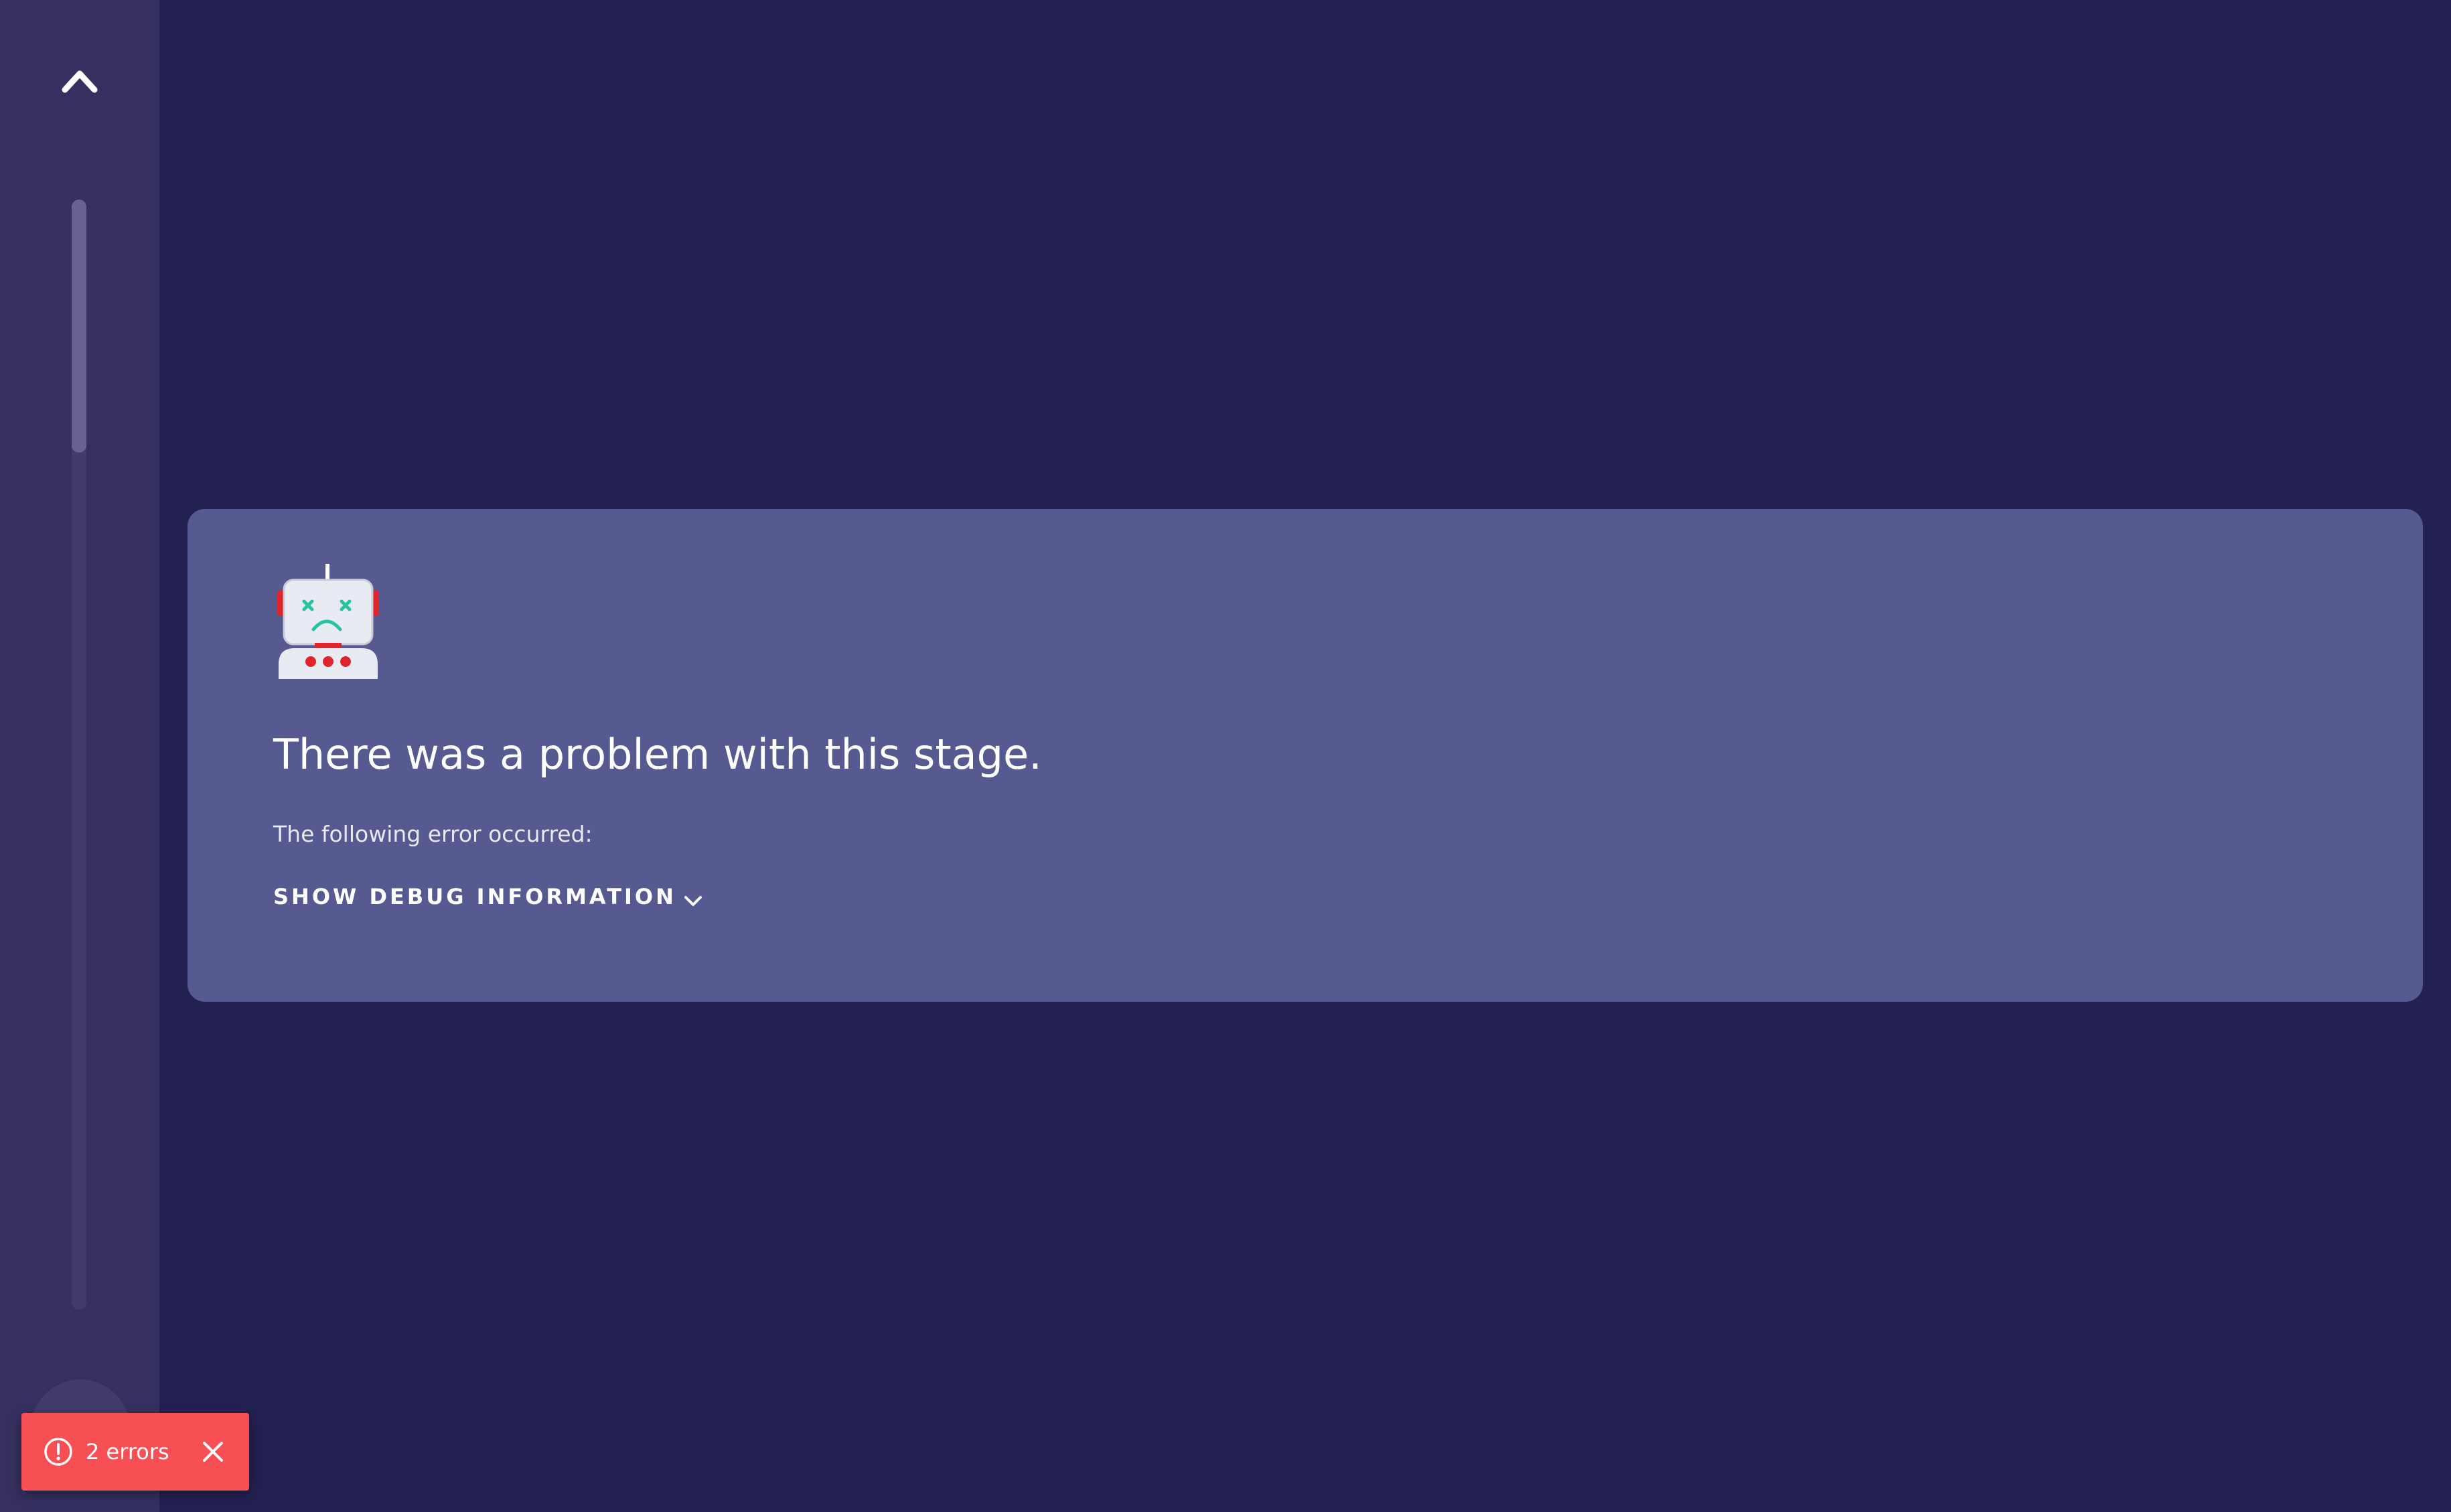 The width and height of the screenshot is (2451, 1512). What do you see at coordinates (127, 1451) in the screenshot?
I see `error-count-text: 2 errors` at bounding box center [127, 1451].